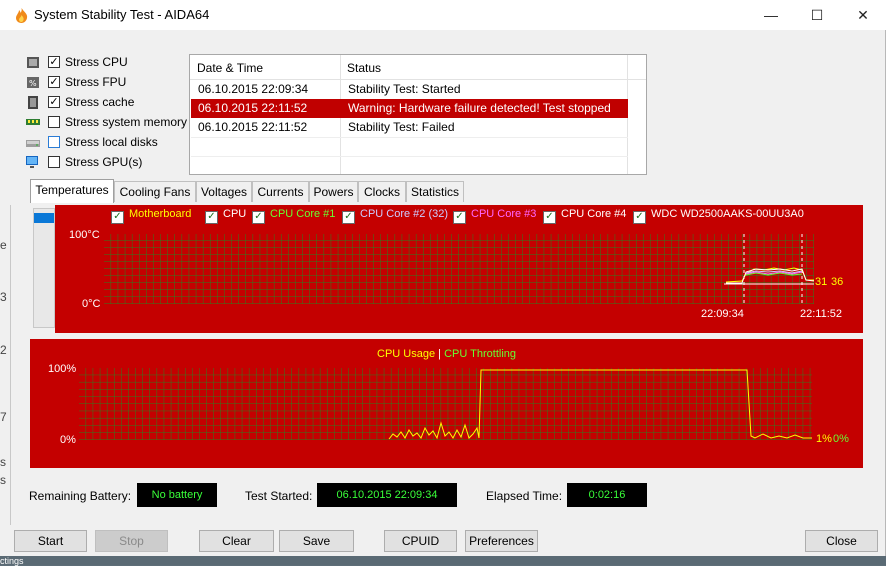 The image size is (886, 566). I want to click on stress-disks-option: Stress local disks, so click(106, 144).